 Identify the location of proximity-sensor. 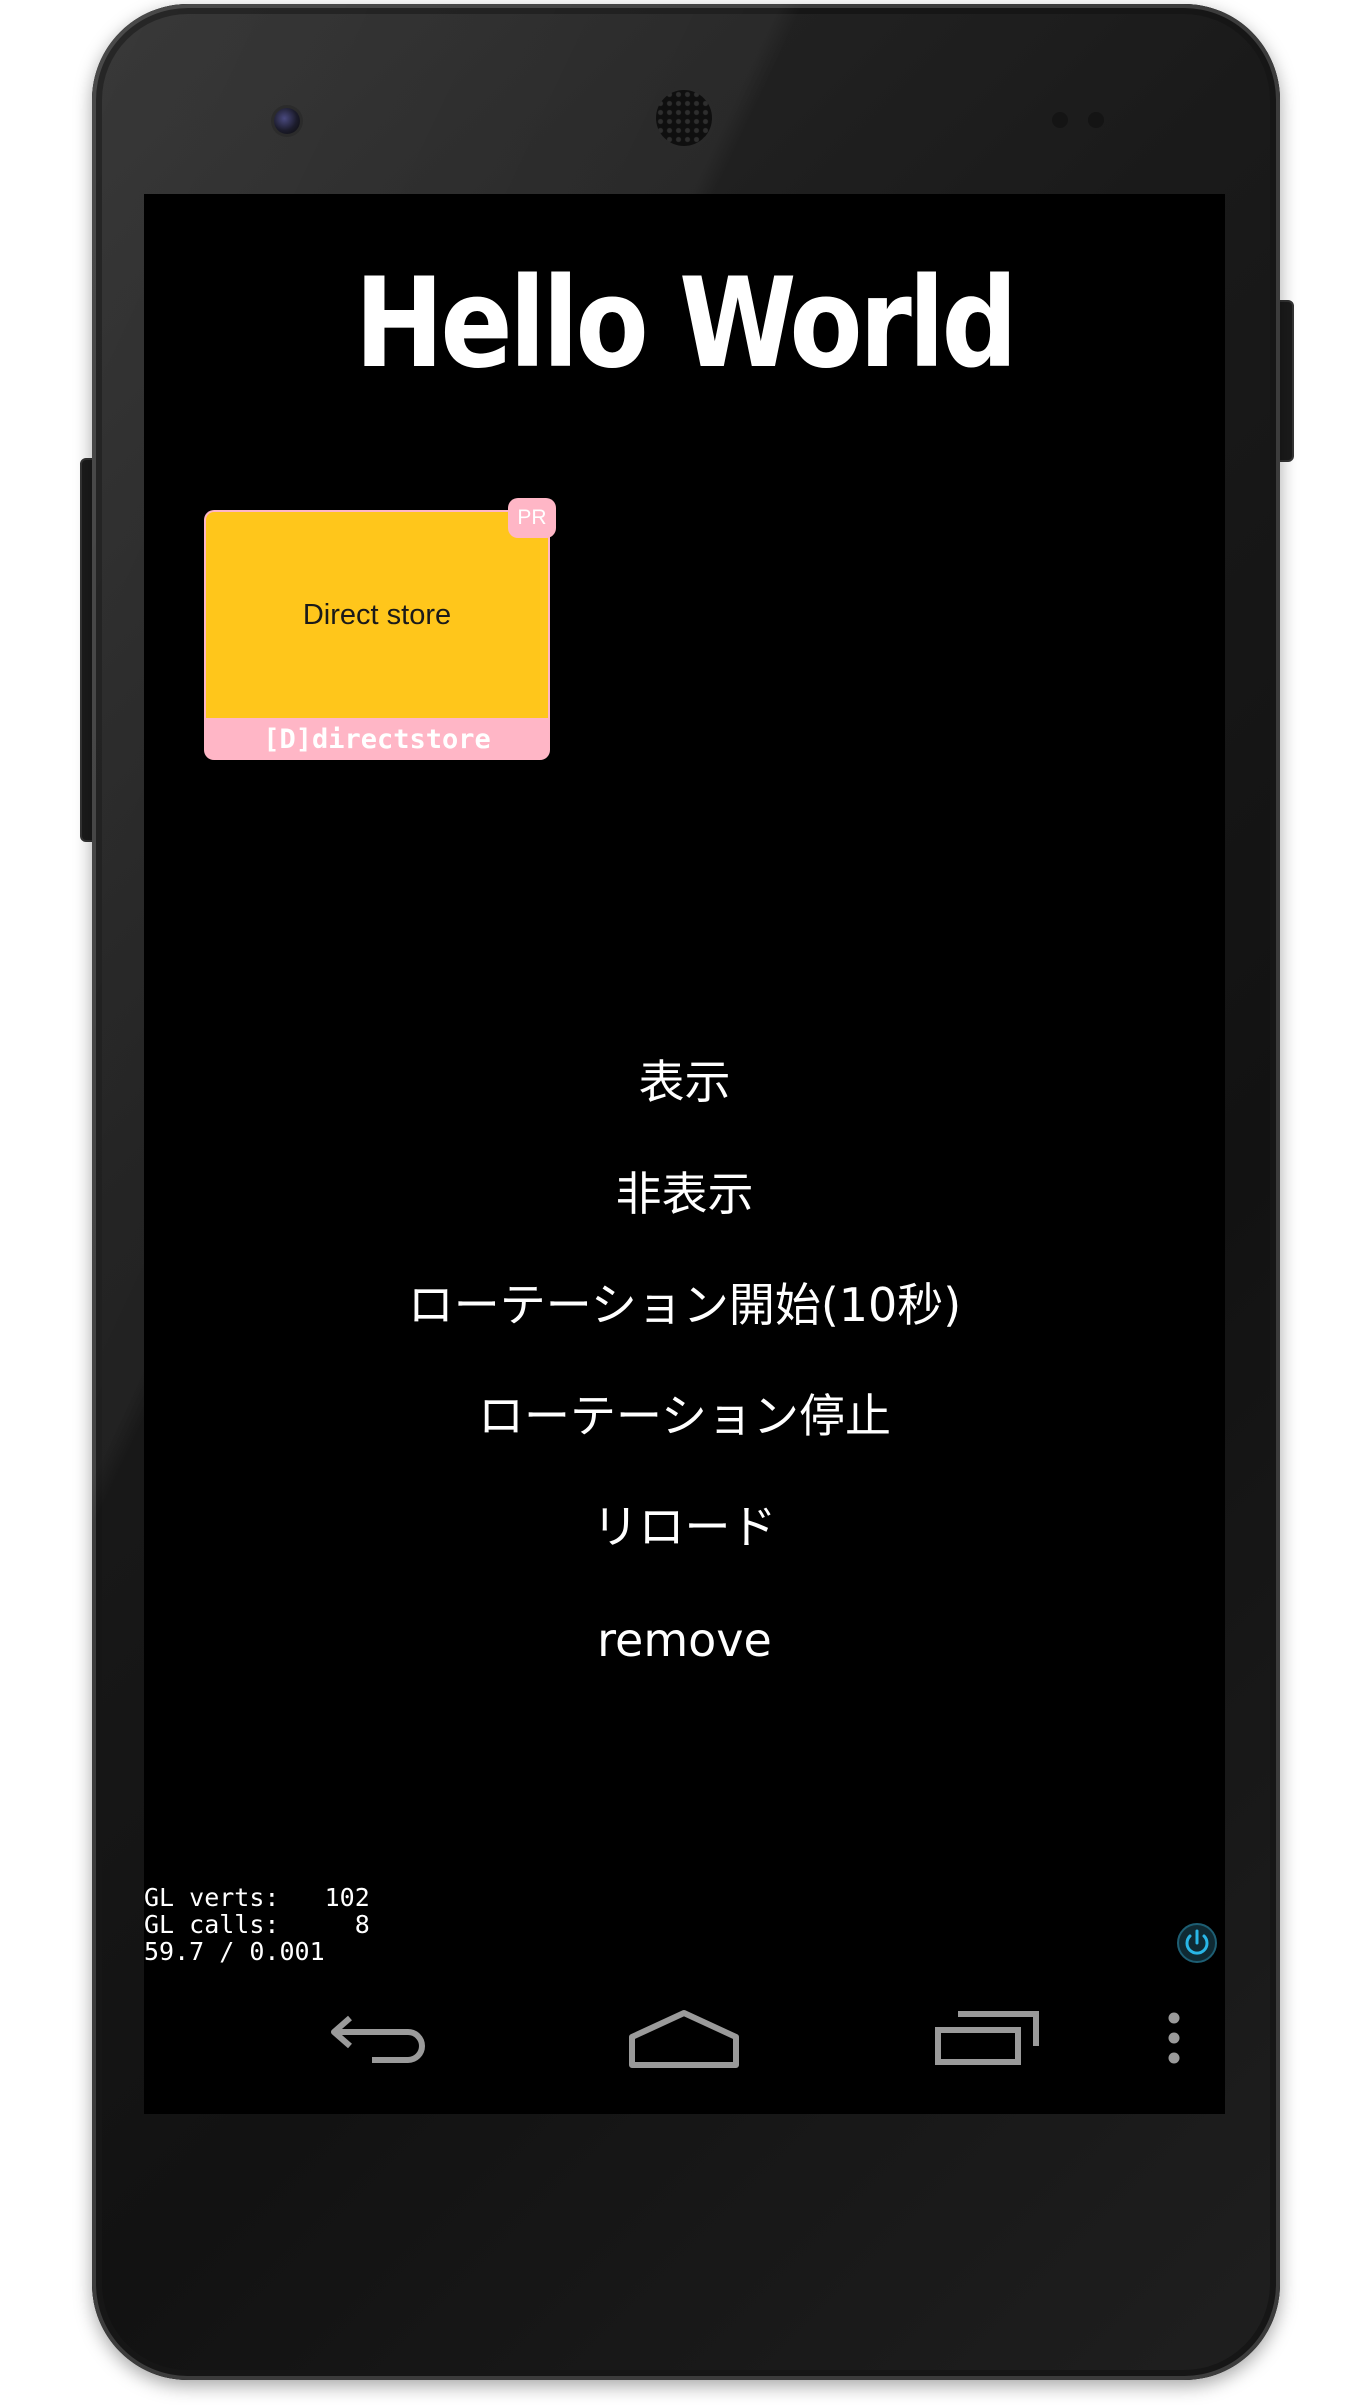
(1060, 120).